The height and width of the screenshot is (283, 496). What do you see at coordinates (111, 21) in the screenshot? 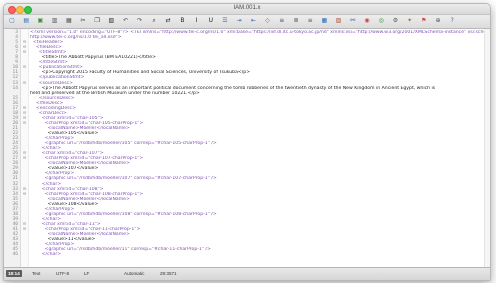
I see `paste-icon: ▧` at bounding box center [111, 21].